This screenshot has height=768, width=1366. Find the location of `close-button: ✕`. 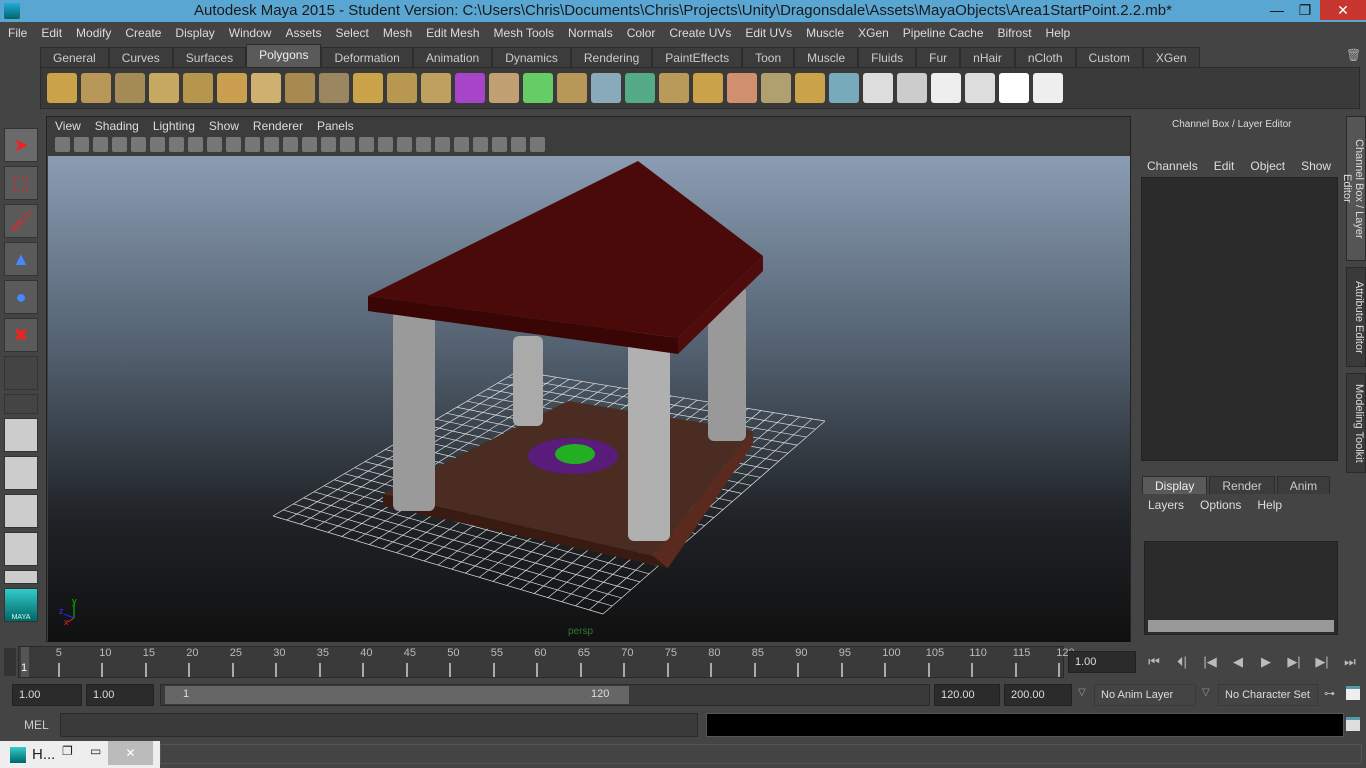

close-button: ✕ is located at coordinates (1343, 10).